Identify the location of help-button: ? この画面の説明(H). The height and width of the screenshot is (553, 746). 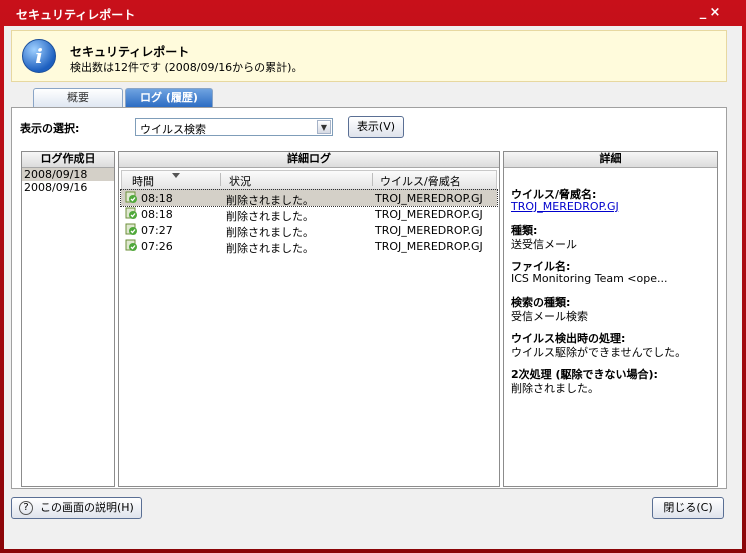
(76, 508).